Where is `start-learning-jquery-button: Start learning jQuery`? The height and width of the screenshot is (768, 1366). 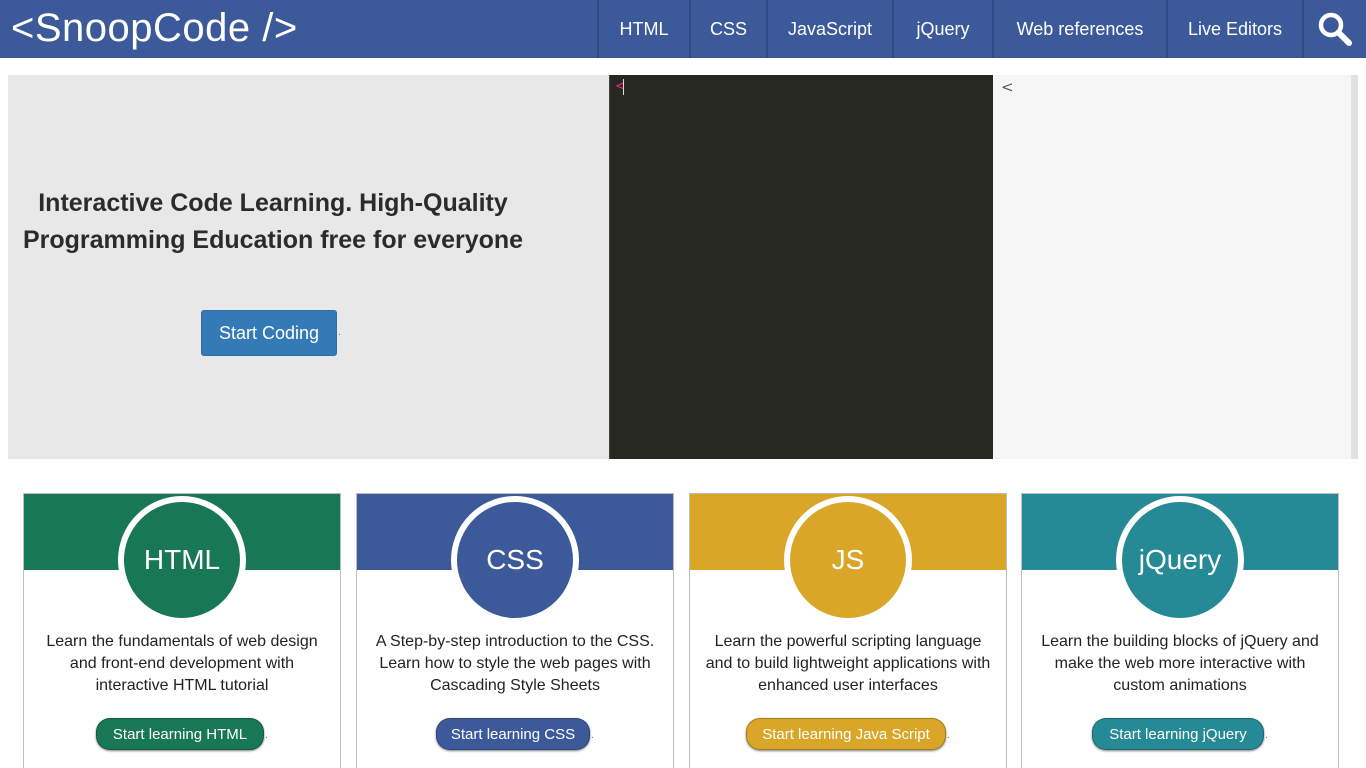 start-learning-jquery-button: Start learning jQuery is located at coordinates (1178, 734).